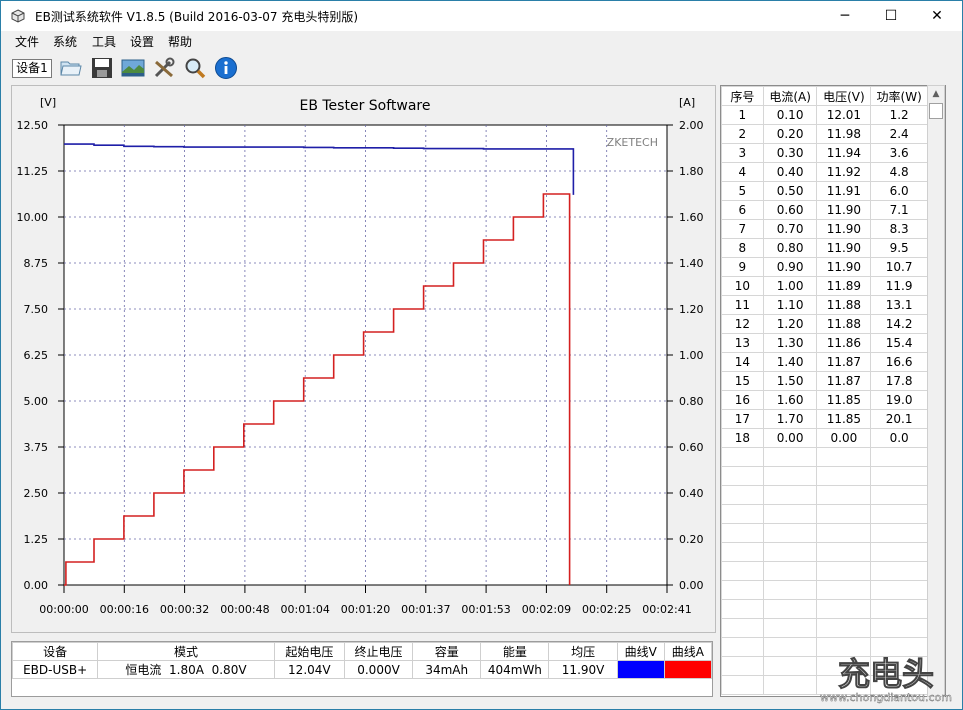  I want to click on maximize-button: ☐, so click(891, 16).